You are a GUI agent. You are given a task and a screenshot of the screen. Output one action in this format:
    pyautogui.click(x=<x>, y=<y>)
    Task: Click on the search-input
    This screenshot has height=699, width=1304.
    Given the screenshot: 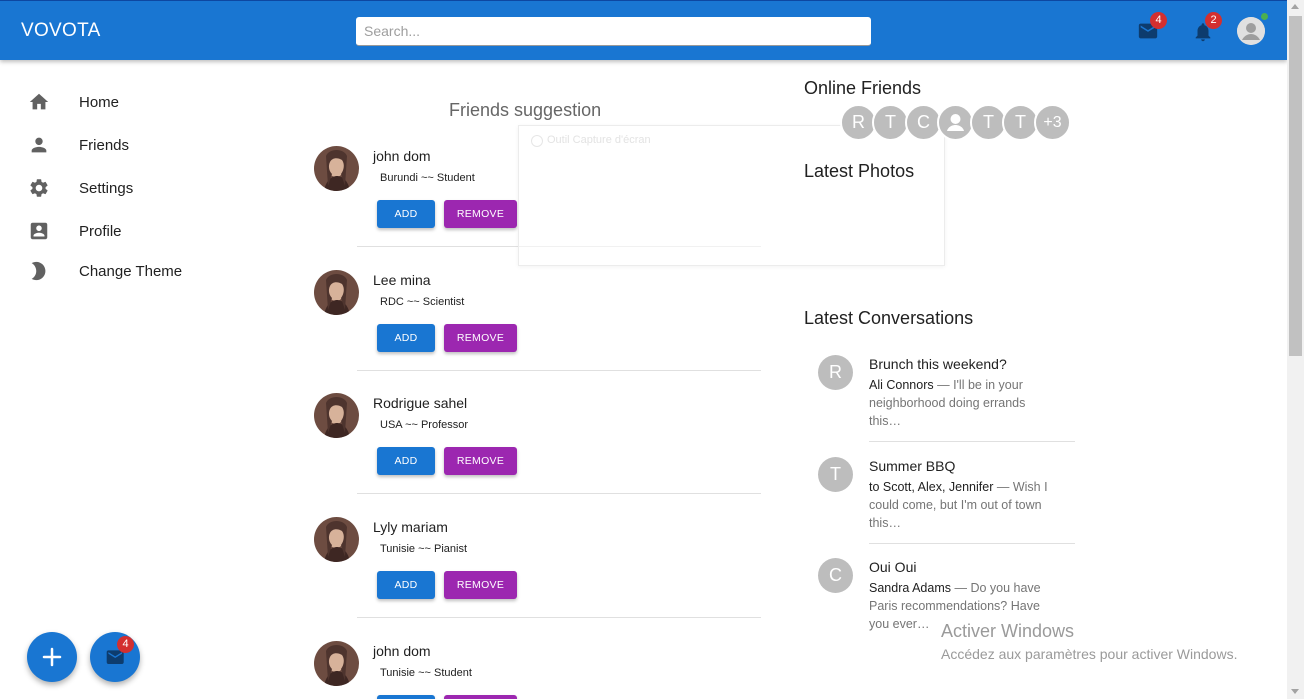 What is the action you would take?
    pyautogui.click(x=613, y=31)
    